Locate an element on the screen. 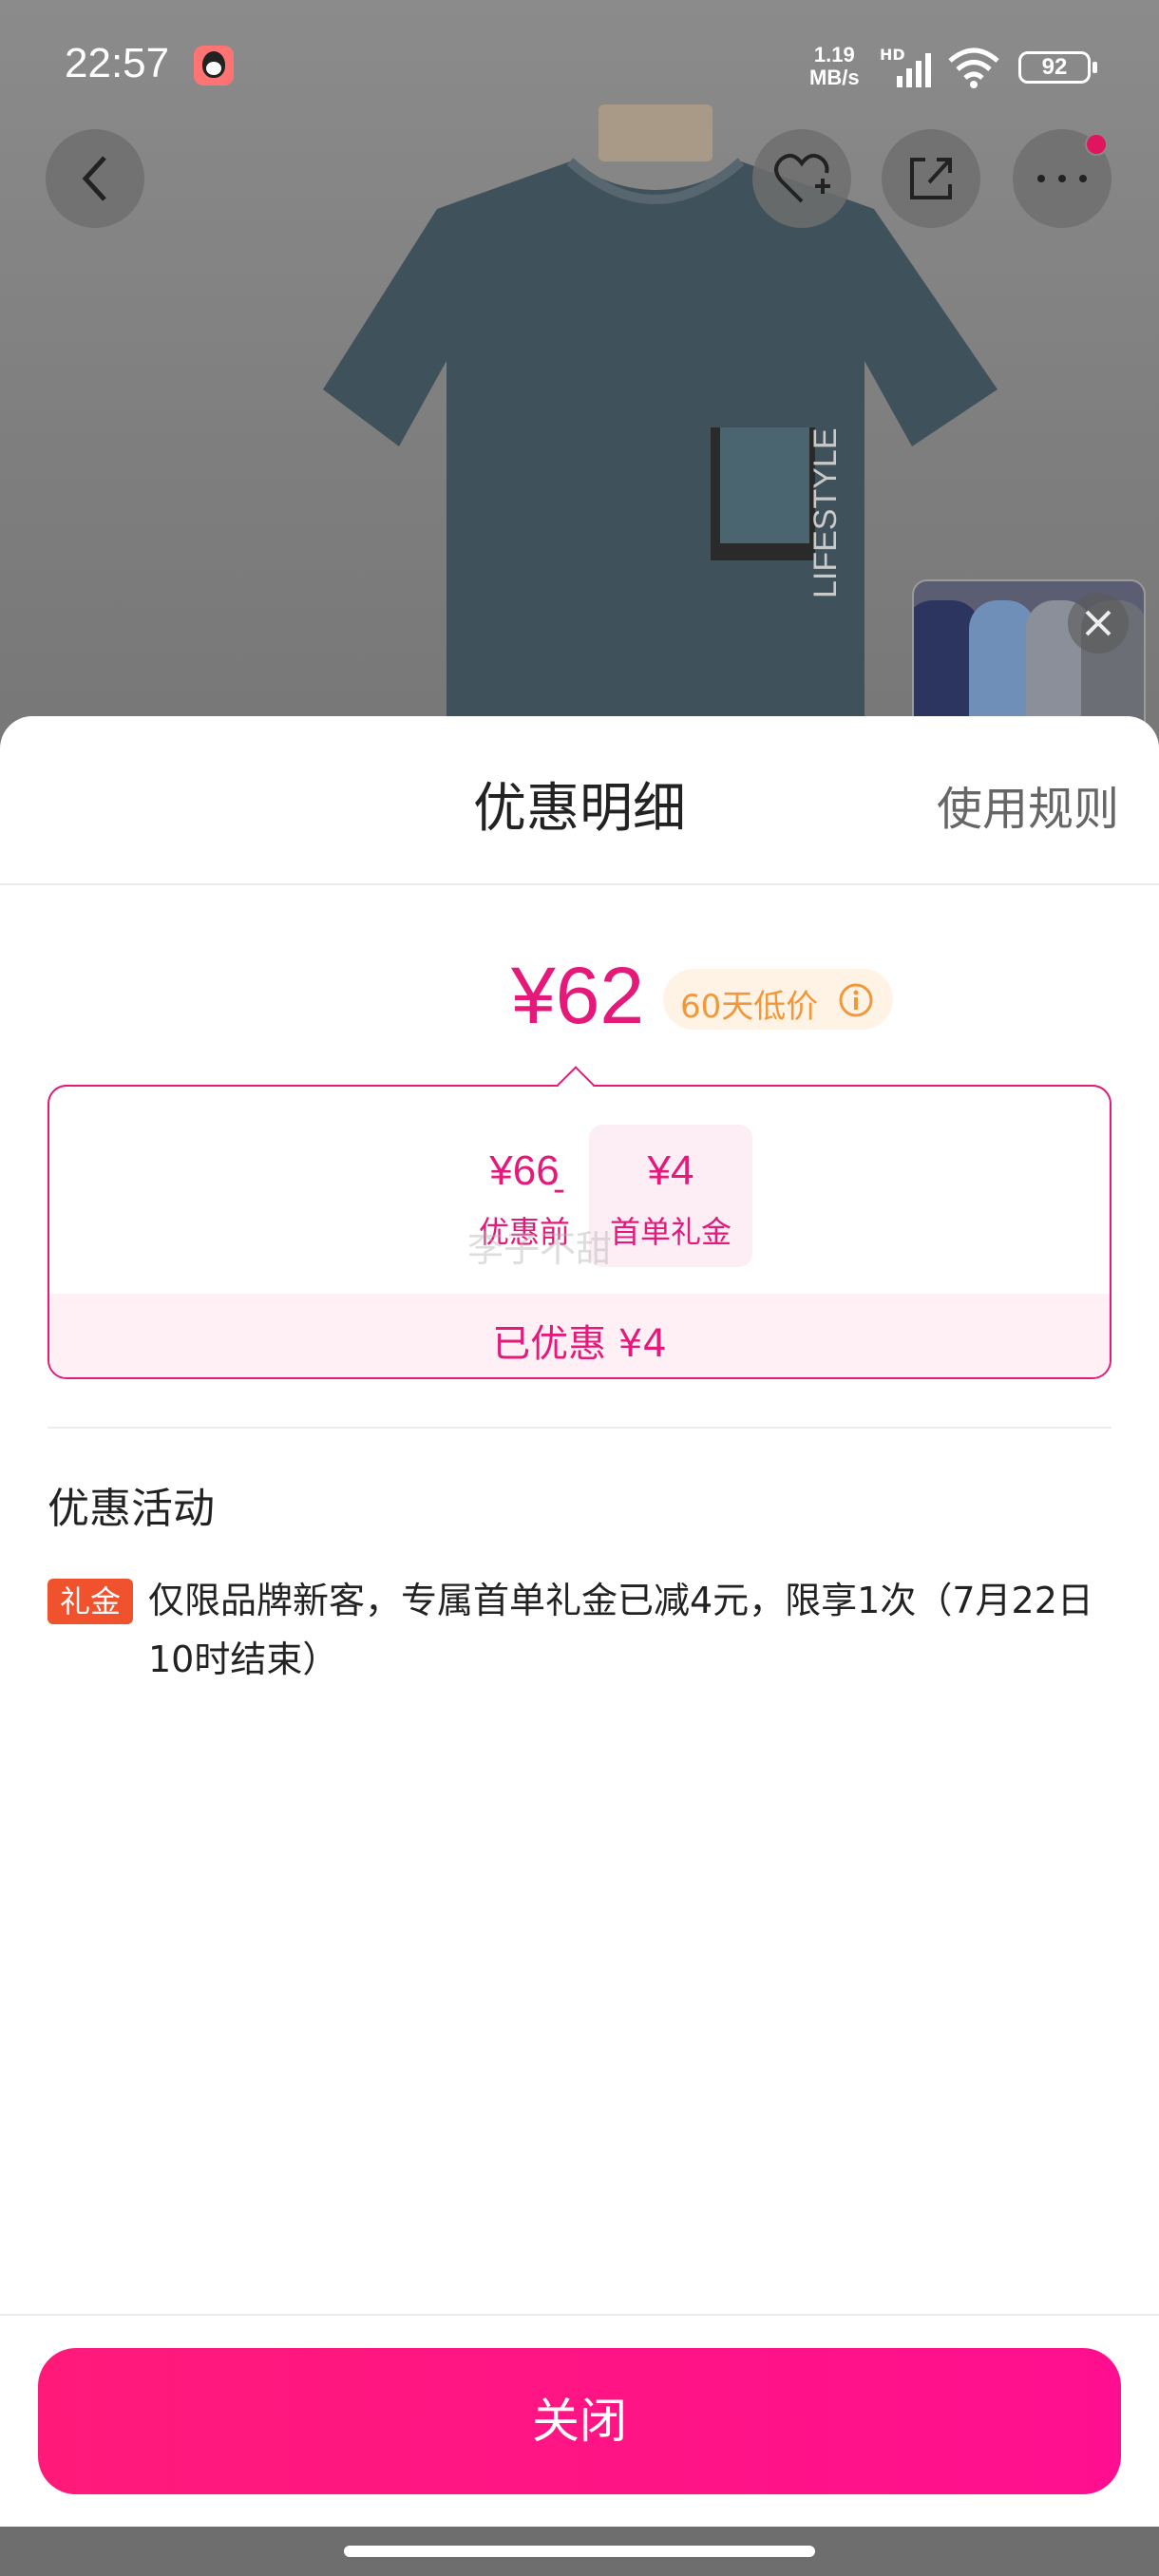 This screenshot has width=1159, height=2576. share-icon is located at coordinates (931, 178).